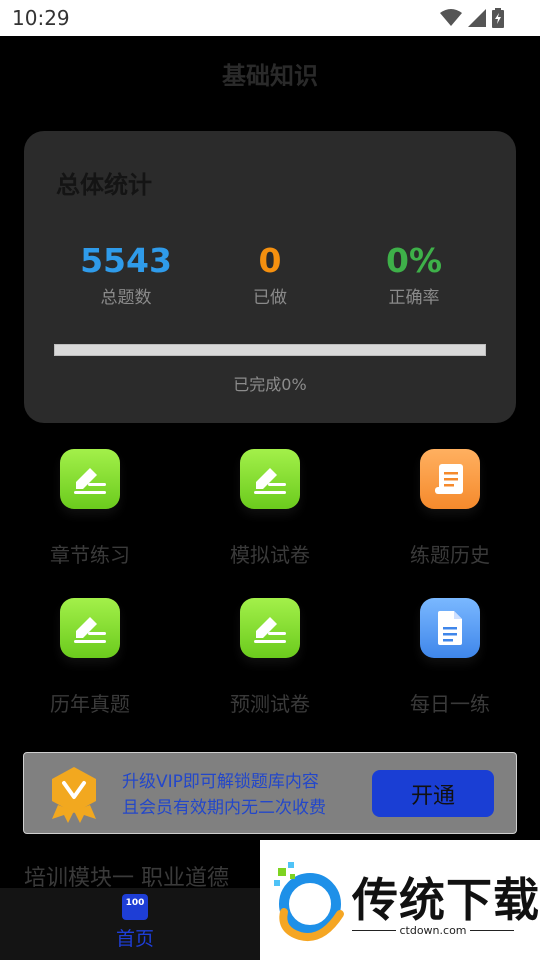 This screenshot has height=960, width=540. Describe the element at coordinates (270, 384) in the screenshot. I see `progress-text: 已完成0%` at that location.